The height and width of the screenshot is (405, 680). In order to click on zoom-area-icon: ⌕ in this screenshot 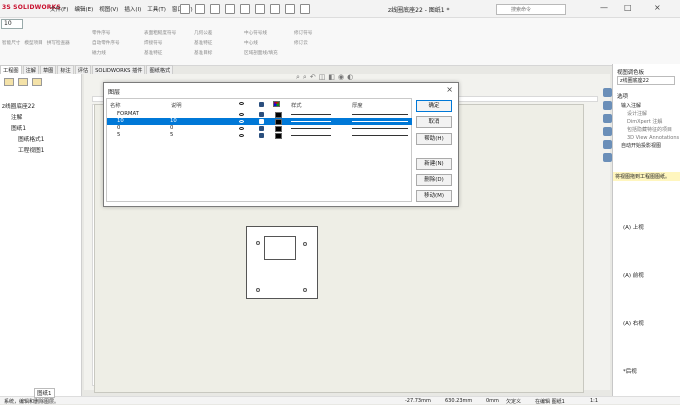, I will do `click(305, 77)`.